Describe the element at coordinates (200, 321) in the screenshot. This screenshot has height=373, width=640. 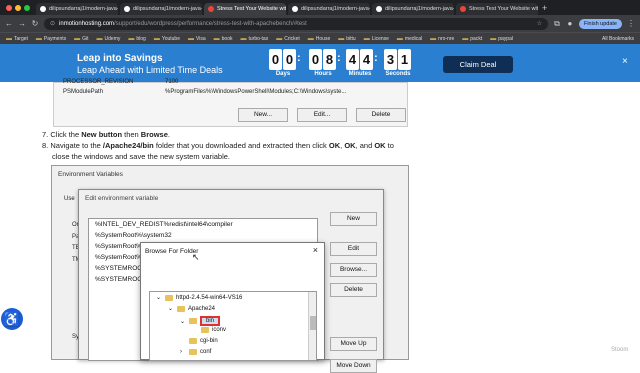
I see `tree-node: ⌄ bin` at that location.